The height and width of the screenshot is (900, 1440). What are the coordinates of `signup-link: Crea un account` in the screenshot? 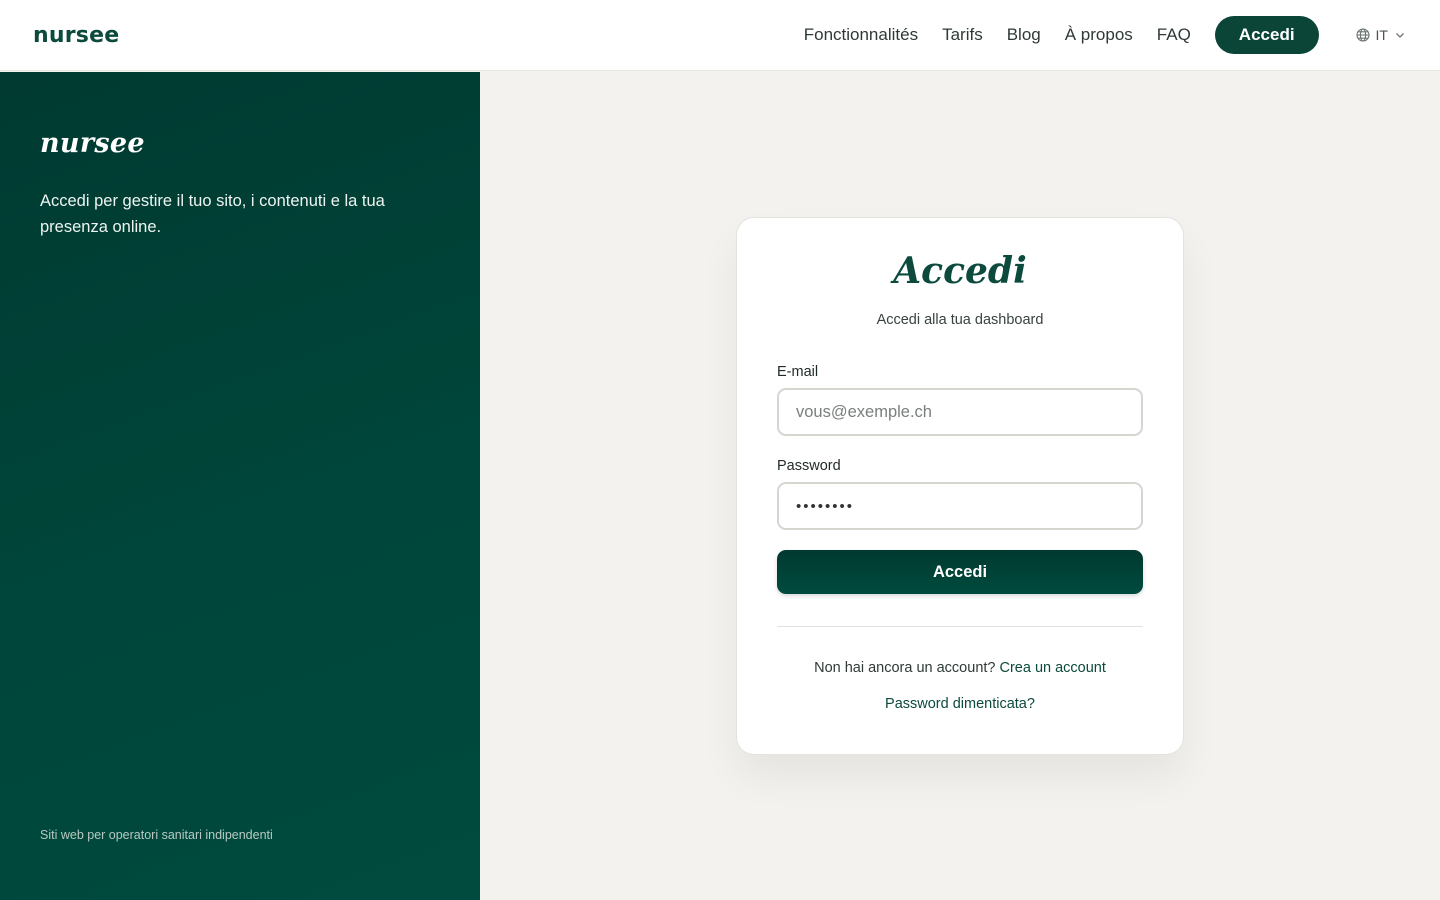 It's located at (1053, 668).